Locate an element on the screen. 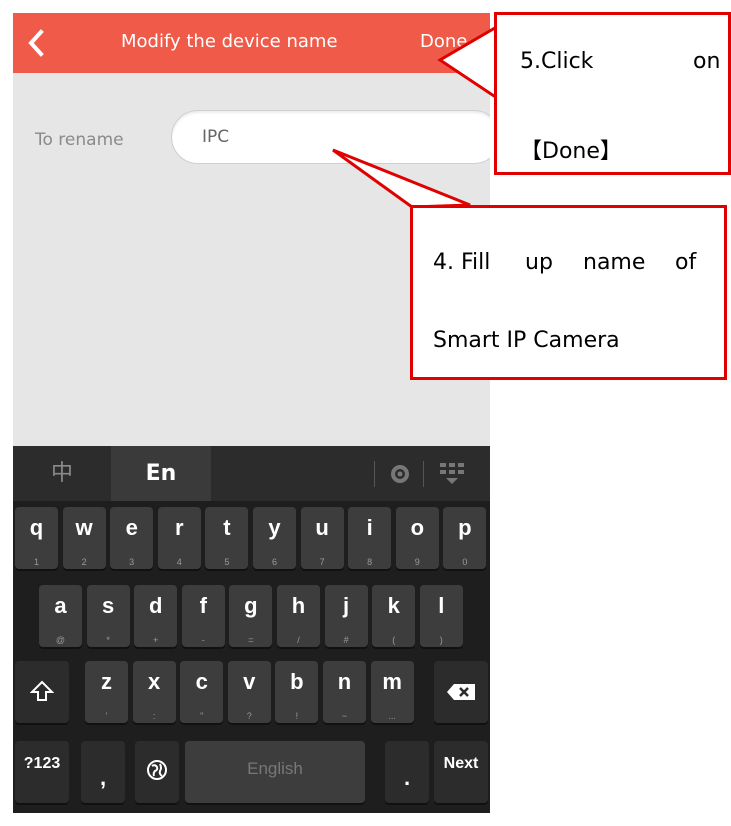  callout-step4-word4: of is located at coordinates (686, 262).